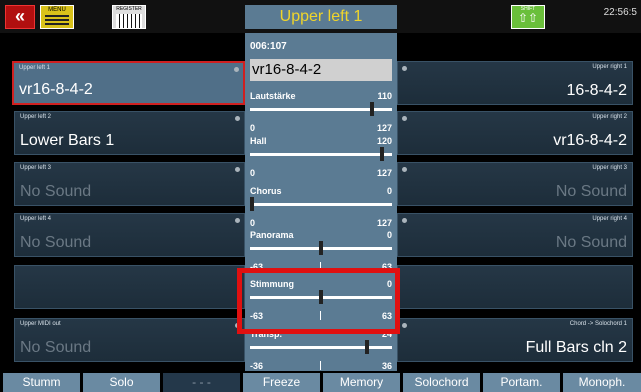 The image size is (641, 392). Describe the element at coordinates (609, 67) in the screenshot. I see `panel-label: Upper right 1` at that location.